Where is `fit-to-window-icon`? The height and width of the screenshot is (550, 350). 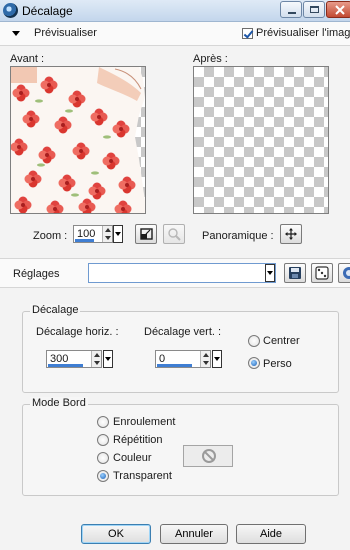
fit-to-window-icon is located at coordinates (146, 234).